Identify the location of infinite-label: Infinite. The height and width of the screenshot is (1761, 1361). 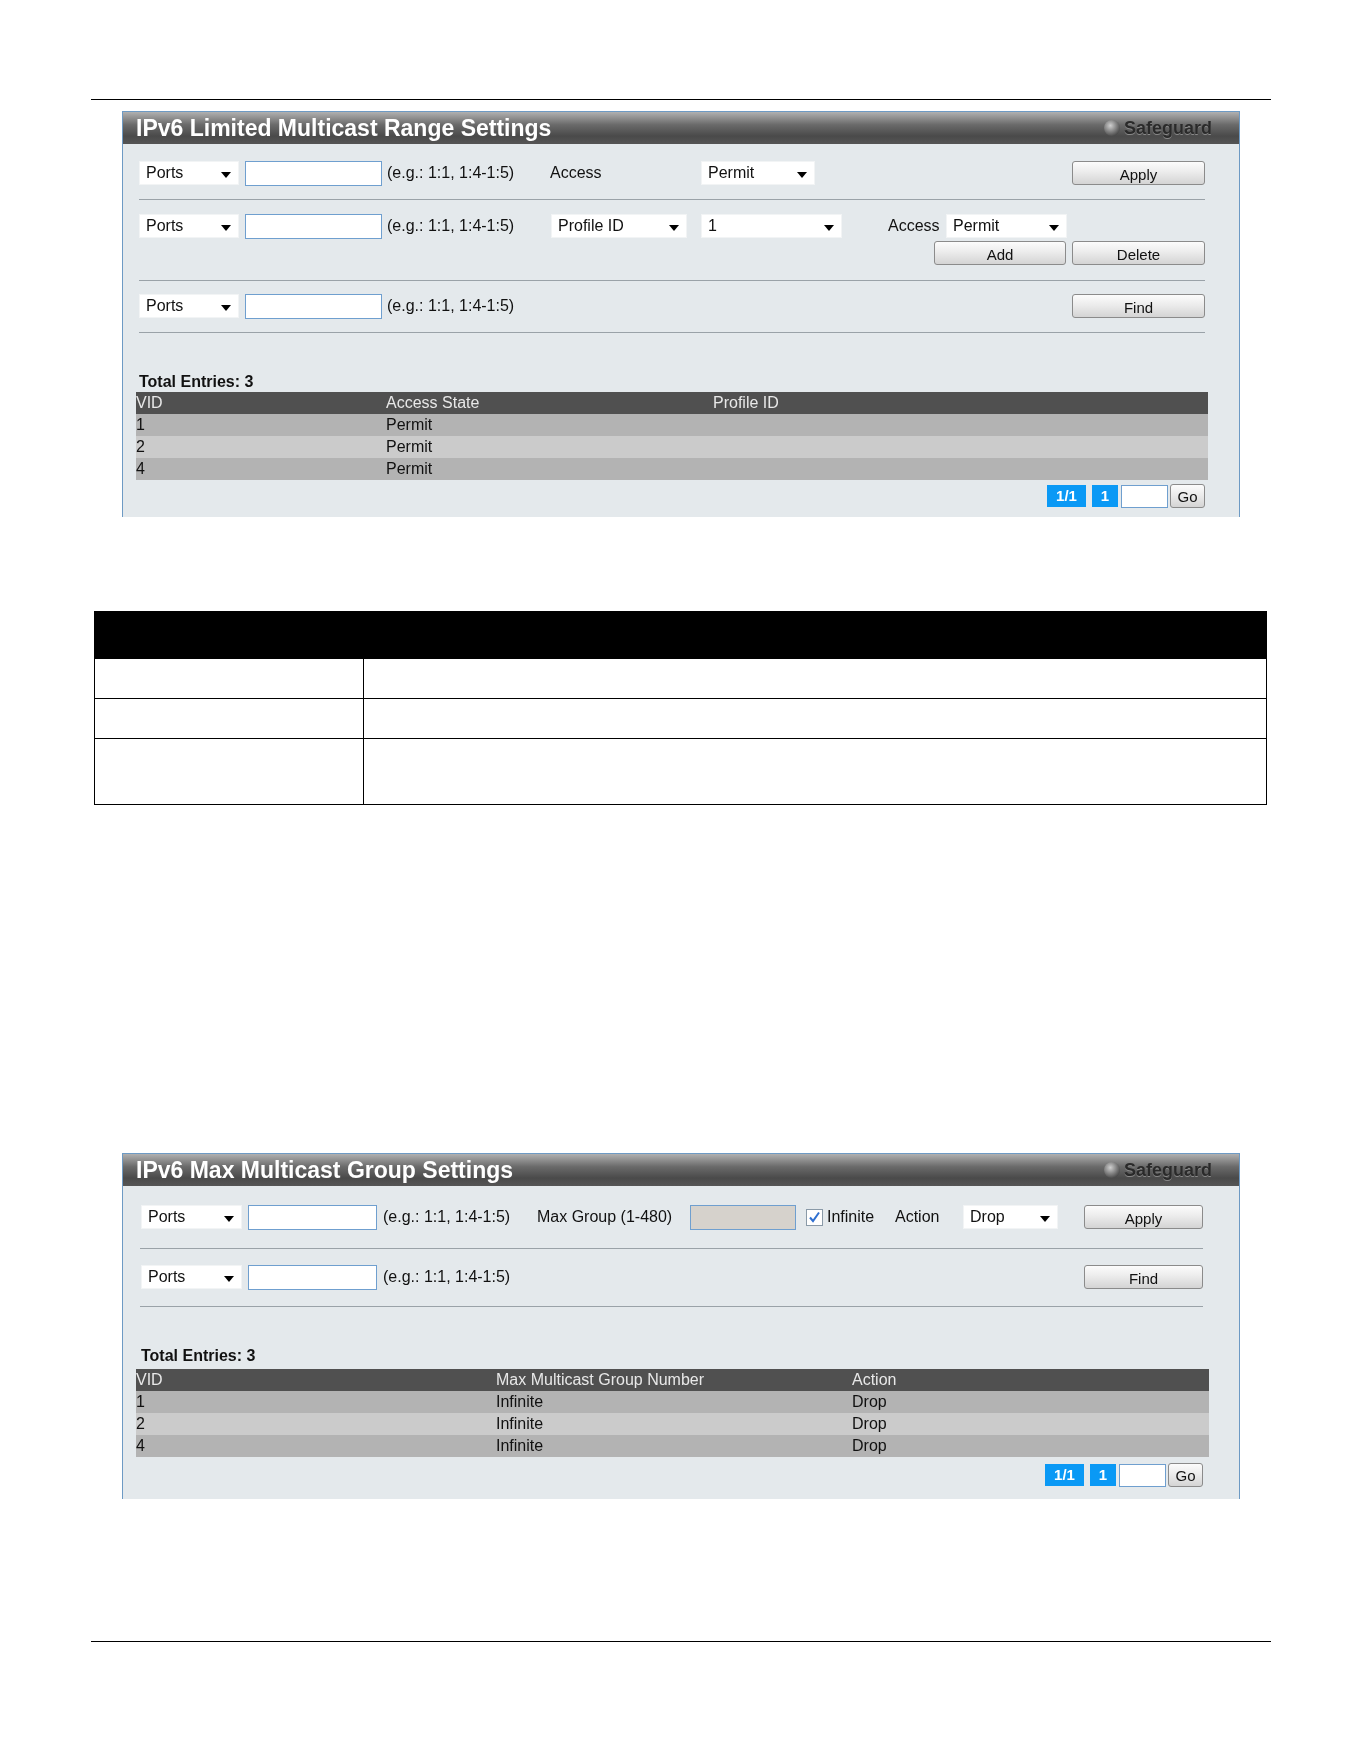
(851, 1217).